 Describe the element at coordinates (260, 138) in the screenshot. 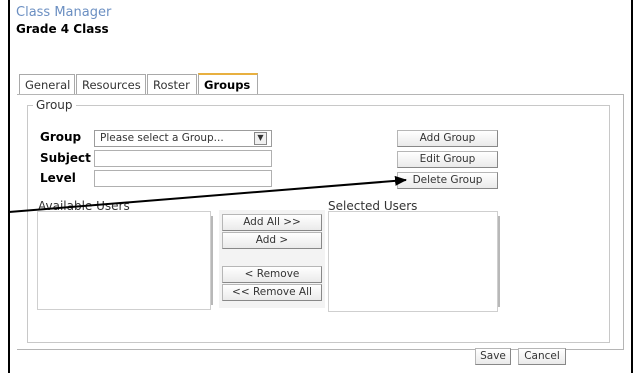

I see `chevron-down-icon: ▼` at that location.